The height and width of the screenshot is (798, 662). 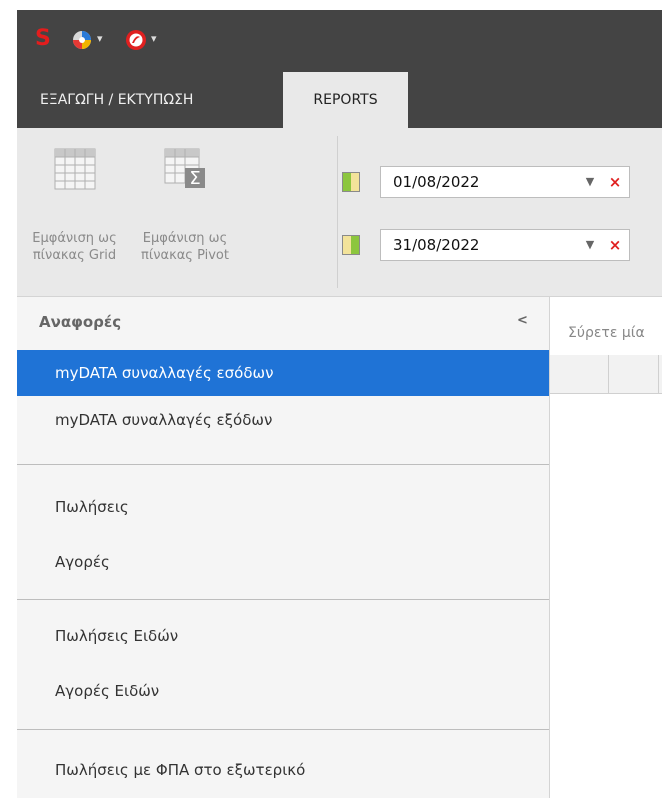 I want to click on grid-column-header-row, so click(x=606, y=374).